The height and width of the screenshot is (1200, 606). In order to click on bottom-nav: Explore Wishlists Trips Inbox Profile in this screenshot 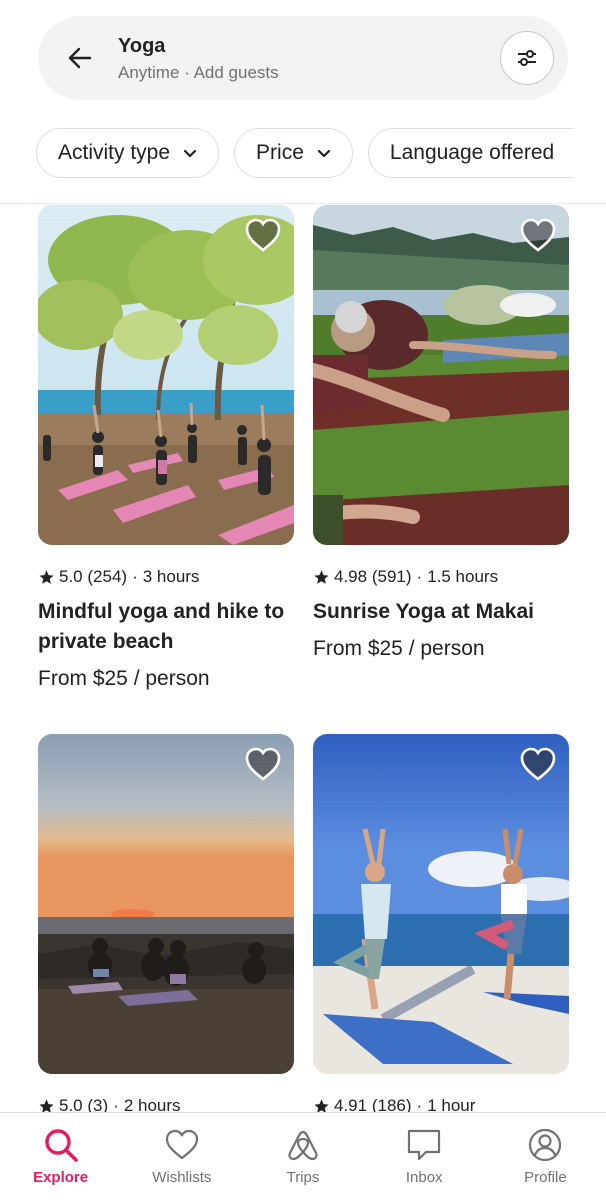, I will do `click(303, 1156)`.